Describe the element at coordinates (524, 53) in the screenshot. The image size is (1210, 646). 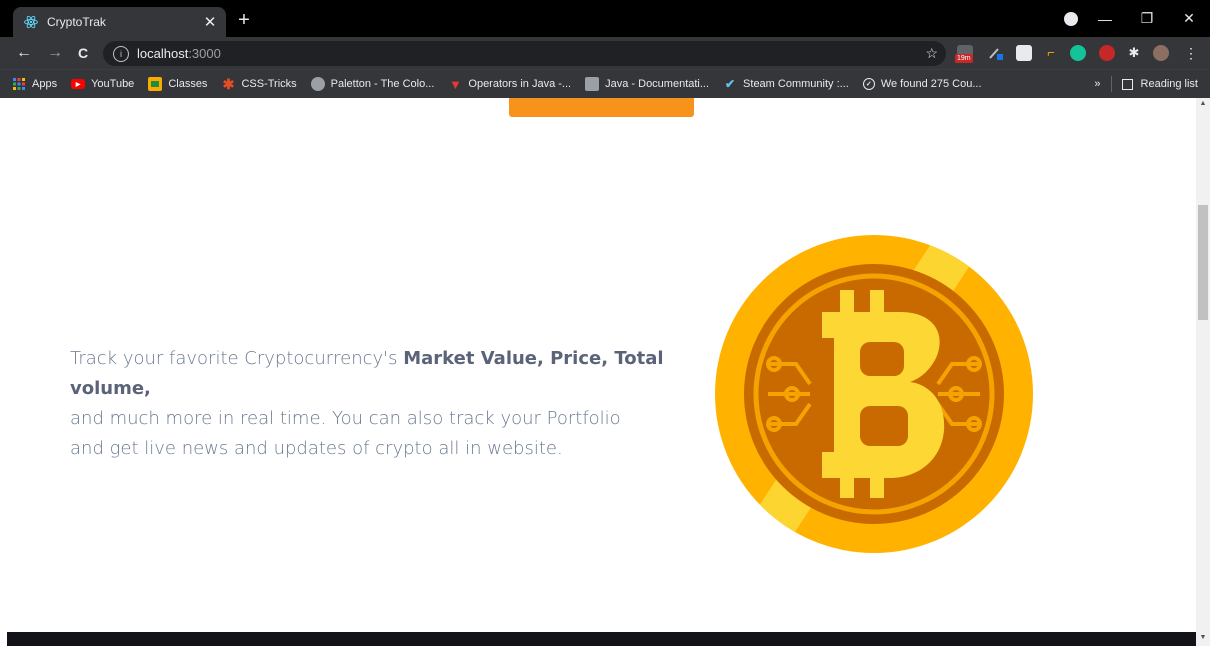
I see `address-bar: i localhost:3000 ☆` at that location.